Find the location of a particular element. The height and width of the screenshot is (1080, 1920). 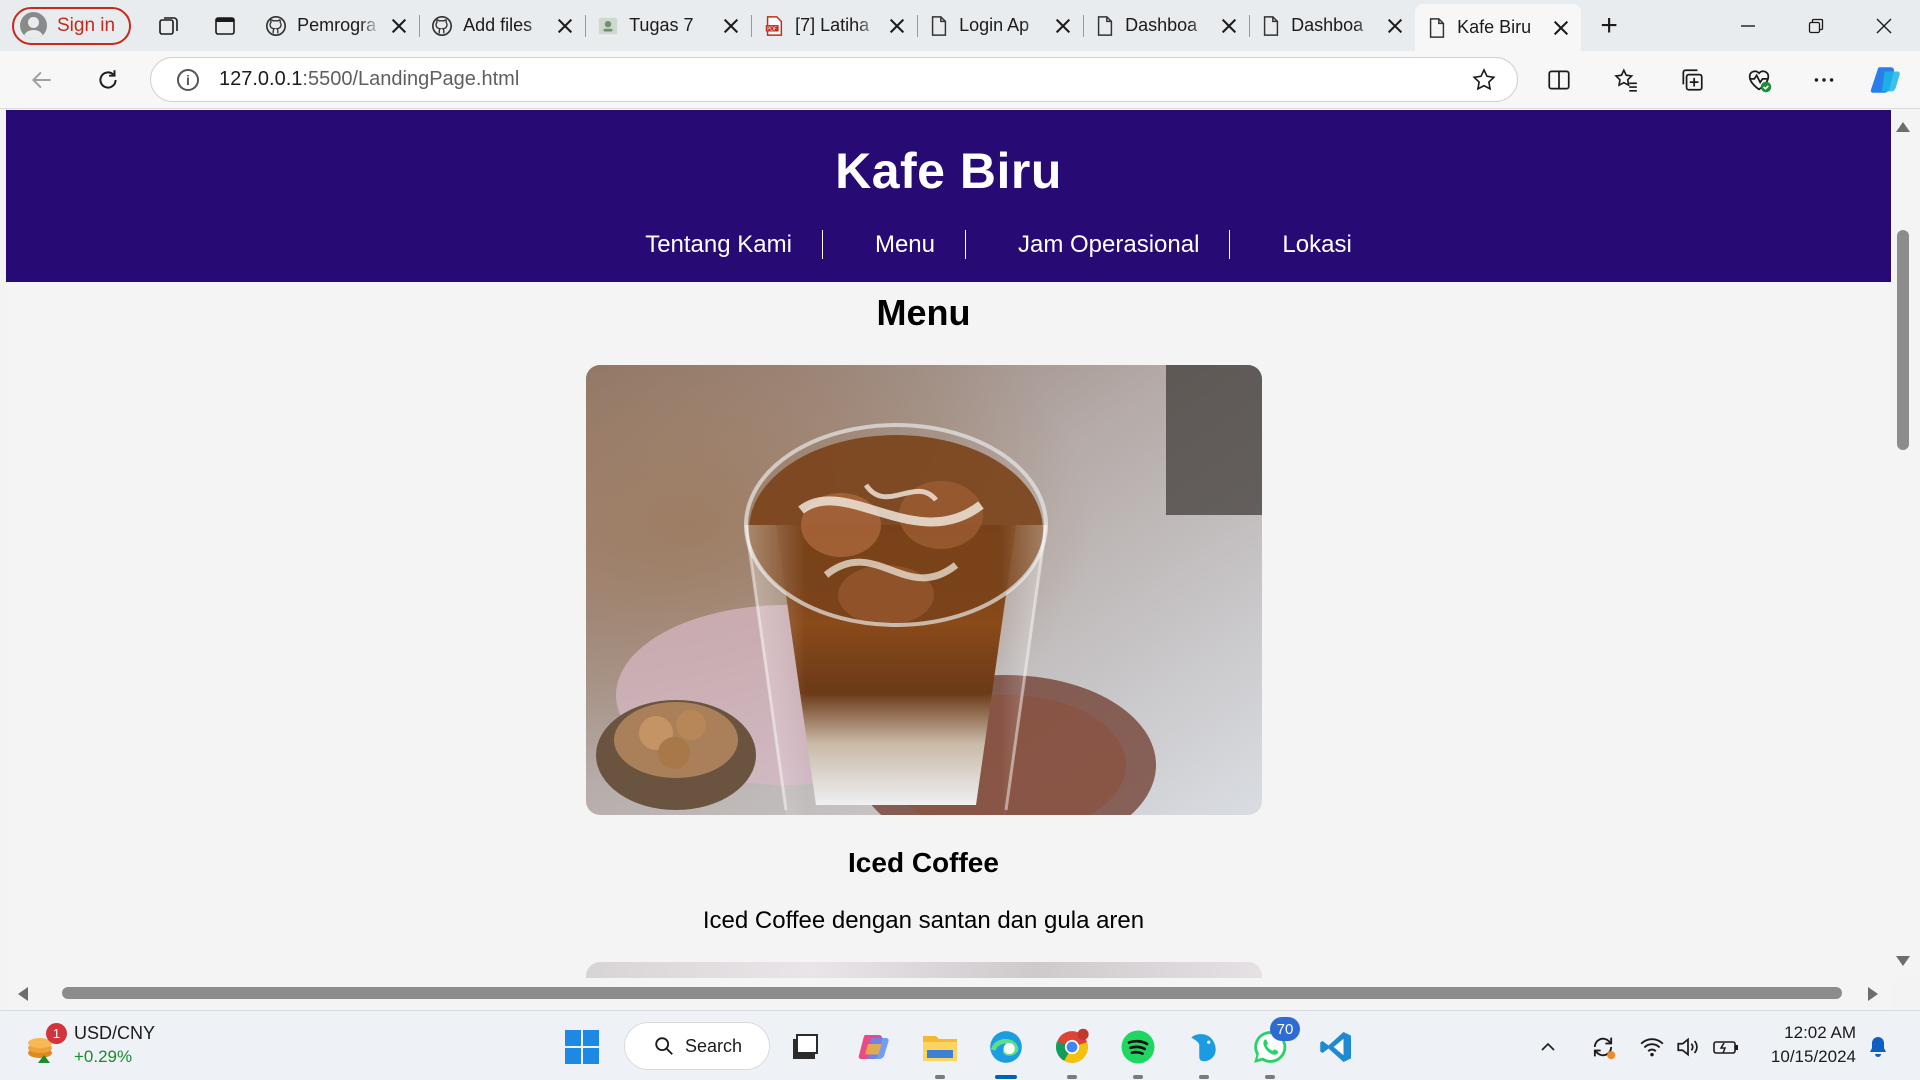

clock-time: 12:02 AM is located at coordinates (1820, 1032).